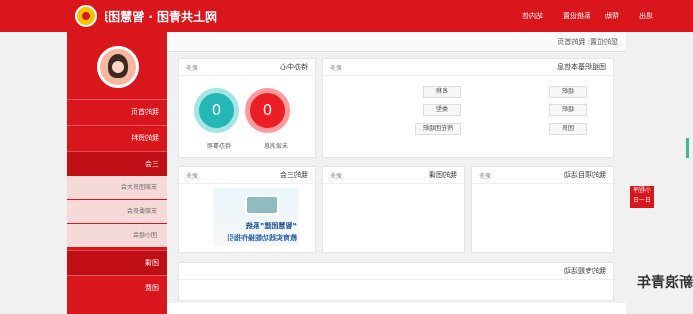  Describe the element at coordinates (336, 67) in the screenshot. I see `org-more-link: 更多` at that location.